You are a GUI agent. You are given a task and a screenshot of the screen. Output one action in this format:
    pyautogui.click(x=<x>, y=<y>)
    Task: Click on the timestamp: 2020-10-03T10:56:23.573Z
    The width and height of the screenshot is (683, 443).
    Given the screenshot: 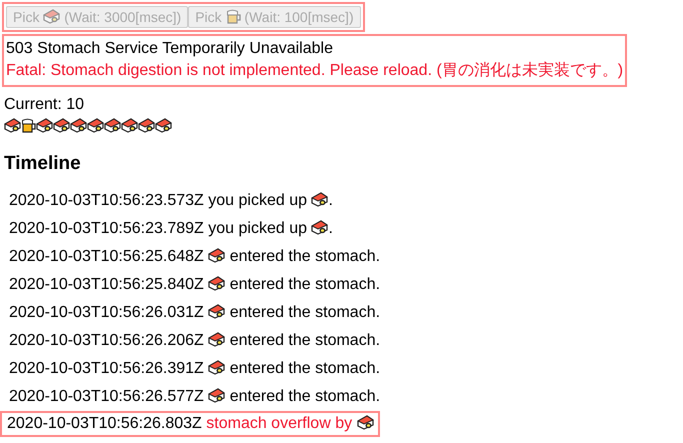 What is the action you would take?
    pyautogui.click(x=106, y=200)
    